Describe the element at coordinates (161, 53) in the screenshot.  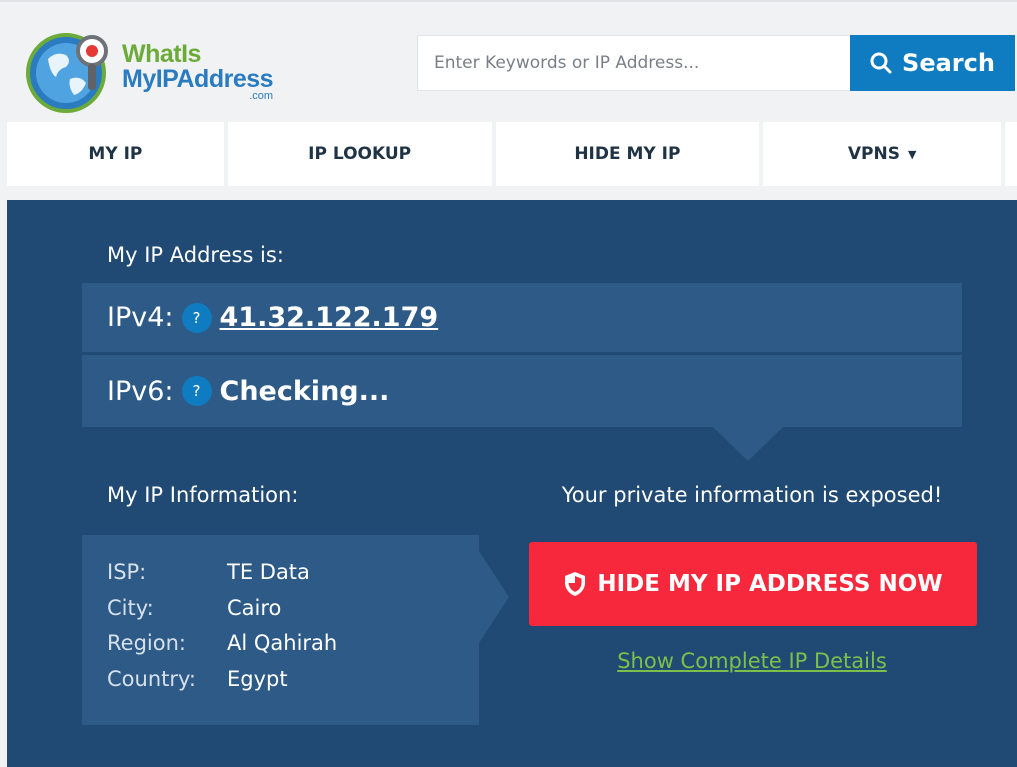
I see `logo-line1: WhatIs` at that location.